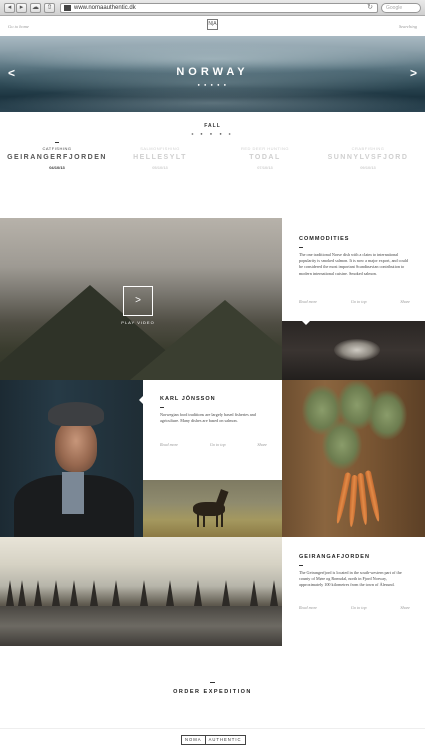 The image size is (425, 750). Describe the element at coordinates (212, 687) in the screenshot. I see `order-section: ORDER EXPEDITION` at that location.